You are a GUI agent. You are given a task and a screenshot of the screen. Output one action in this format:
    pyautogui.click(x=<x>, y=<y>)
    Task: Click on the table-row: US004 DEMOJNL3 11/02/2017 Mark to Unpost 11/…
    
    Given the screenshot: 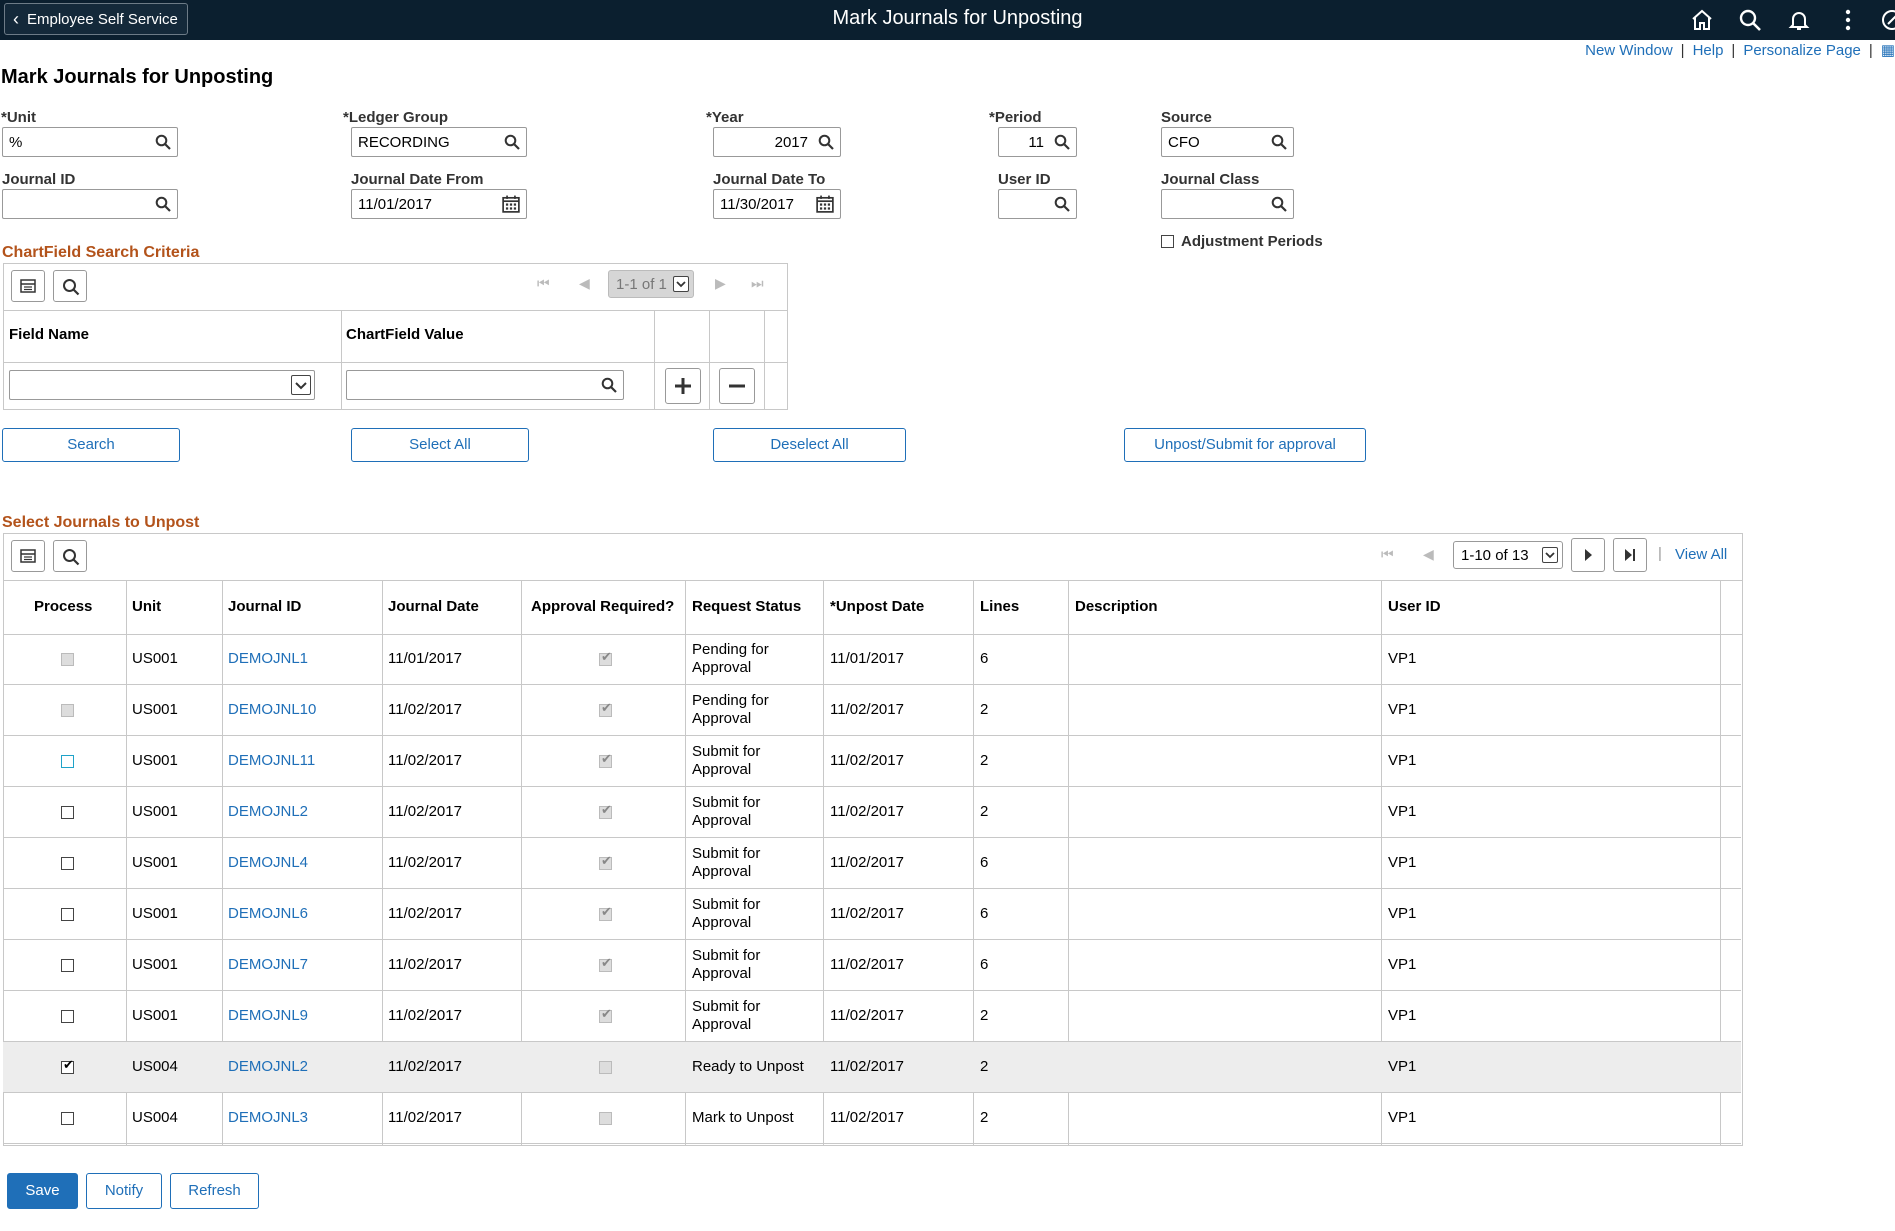 What is the action you would take?
    pyautogui.click(x=872, y=1118)
    